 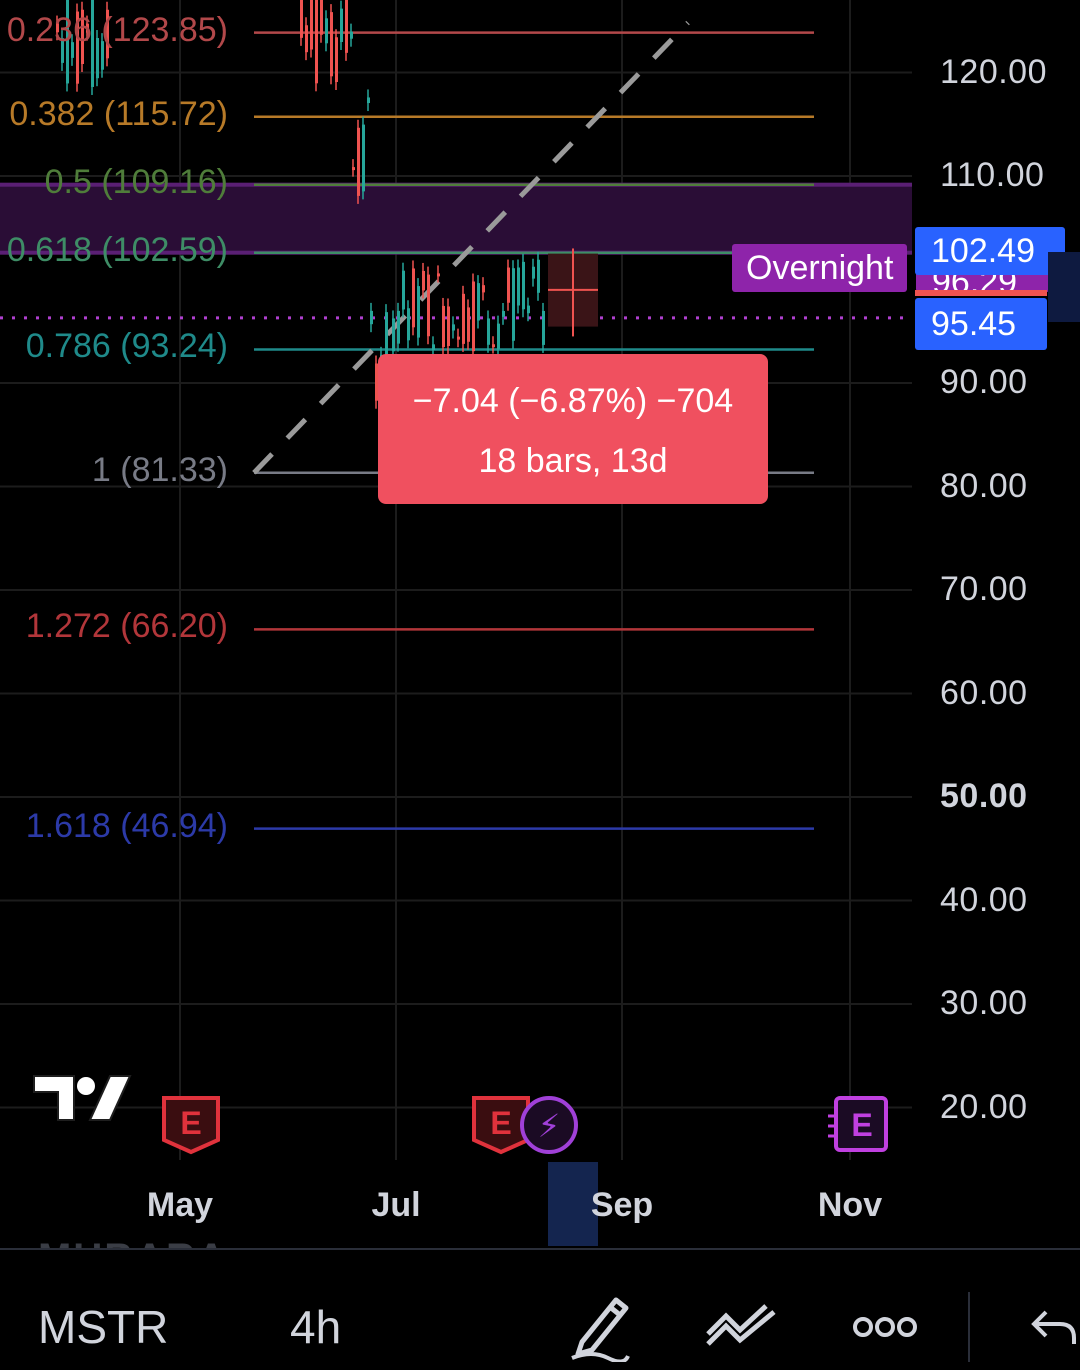 What do you see at coordinates (984, 796) in the screenshot?
I see `price-axis-label: 50.00` at bounding box center [984, 796].